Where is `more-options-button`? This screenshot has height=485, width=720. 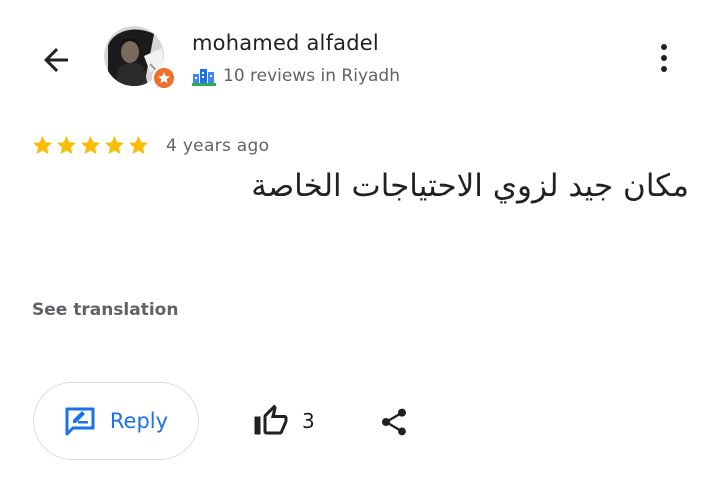 more-options-button is located at coordinates (664, 58).